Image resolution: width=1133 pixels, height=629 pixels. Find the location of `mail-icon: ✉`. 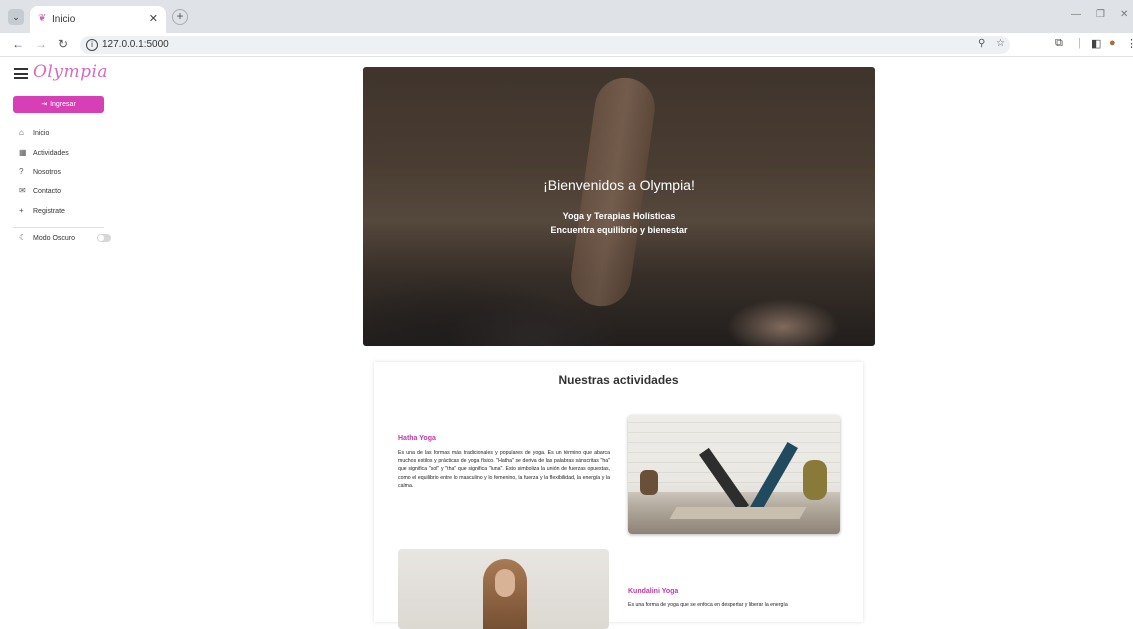

mail-icon: ✉ is located at coordinates (22, 190).